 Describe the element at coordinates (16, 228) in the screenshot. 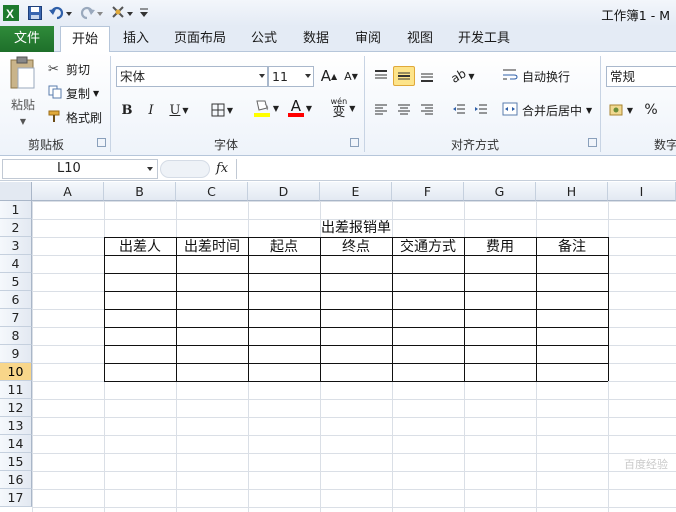

I see `row-header-2: 2` at that location.